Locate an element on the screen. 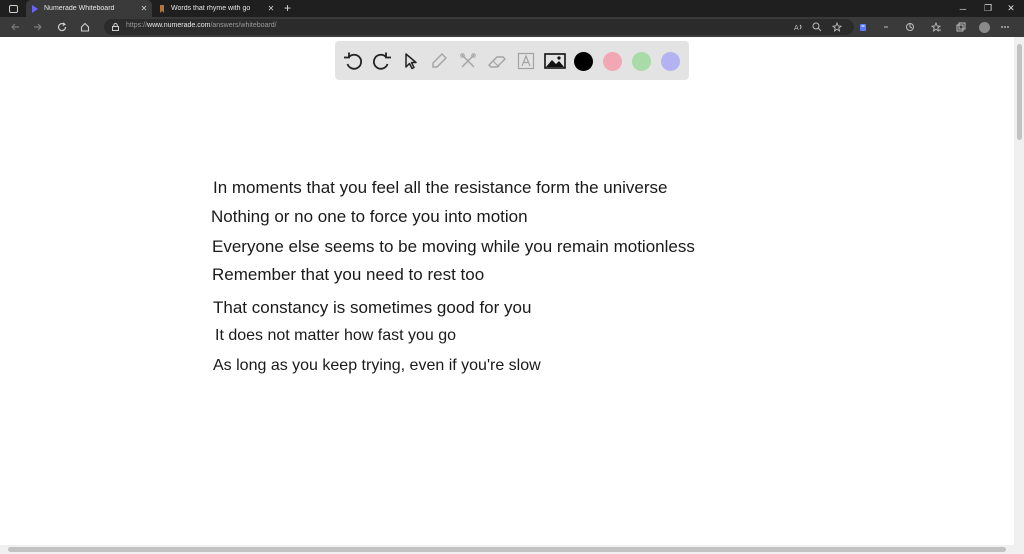 This screenshot has width=1024, height=554. whiteboard-text-line: Remember that you need to rest too is located at coordinates (348, 275).